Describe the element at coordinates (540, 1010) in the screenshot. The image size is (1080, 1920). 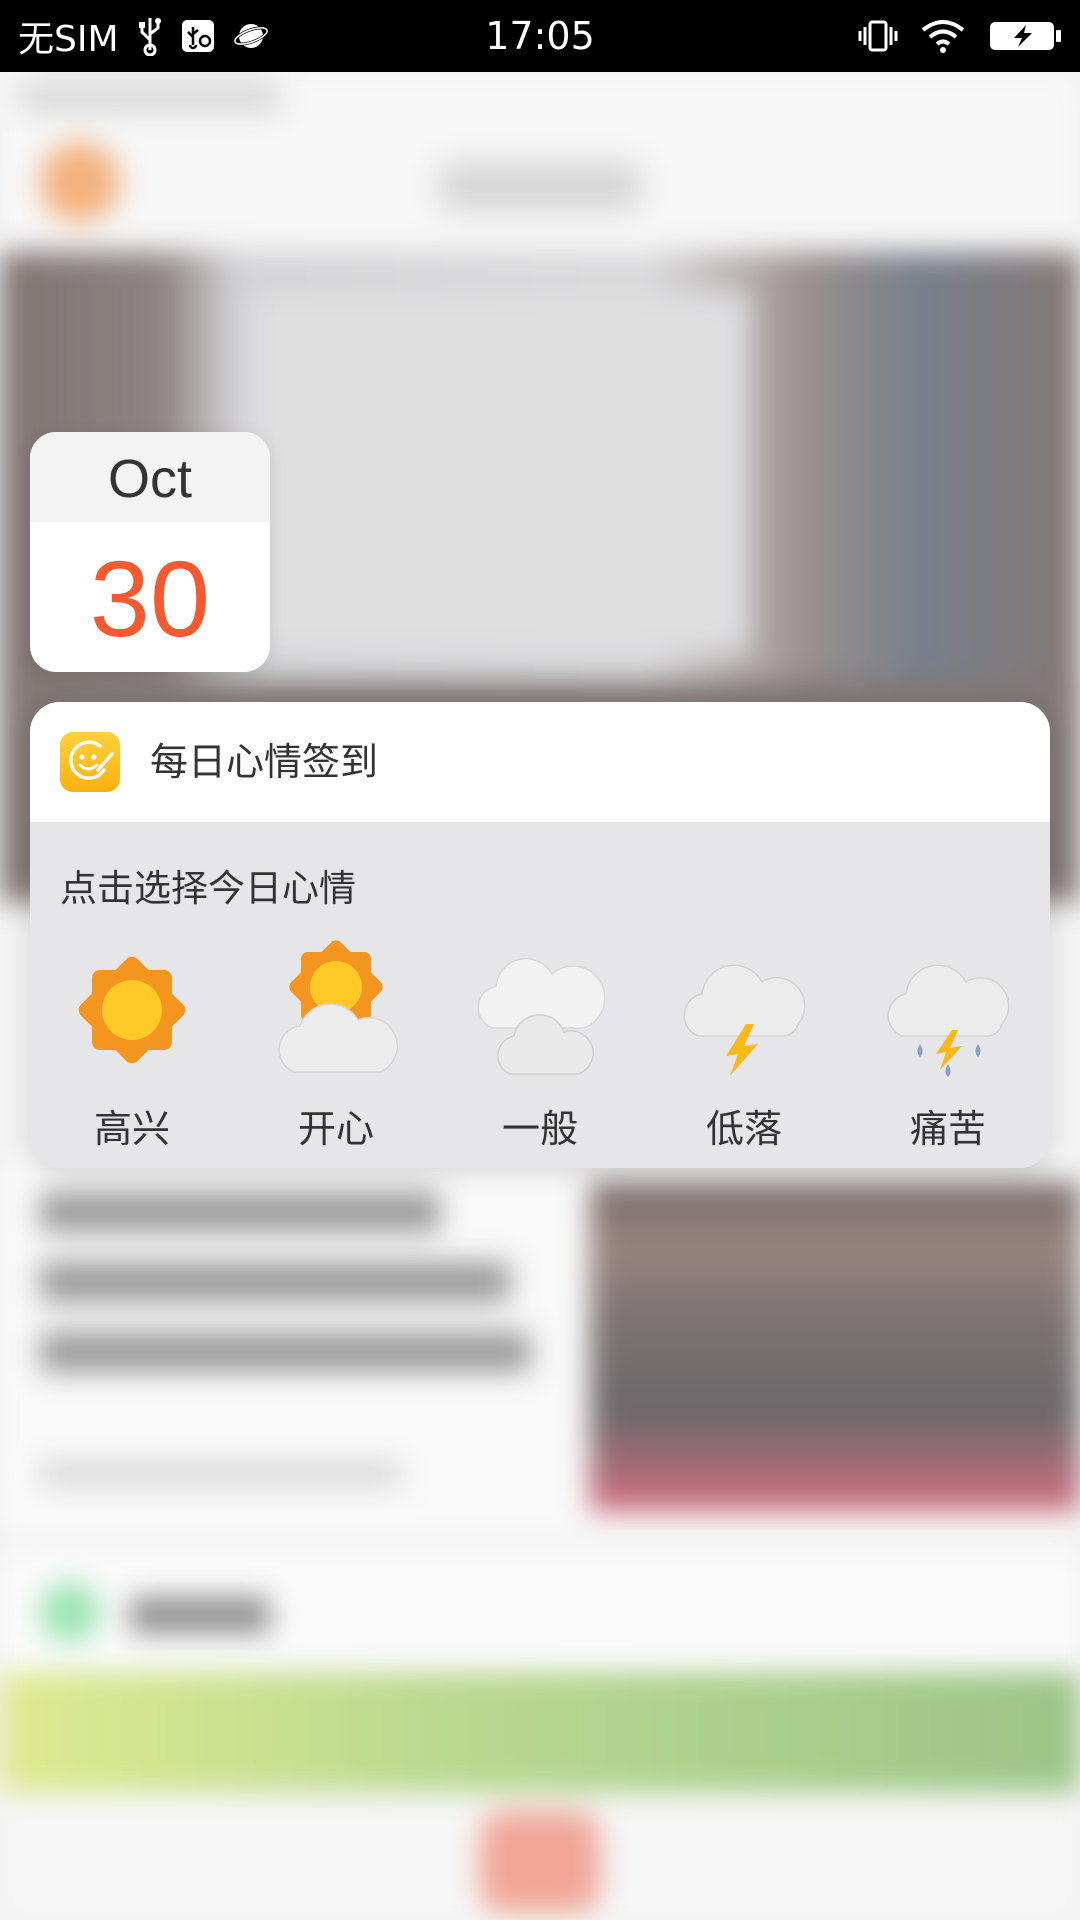
I see `cloudy-icon` at that location.